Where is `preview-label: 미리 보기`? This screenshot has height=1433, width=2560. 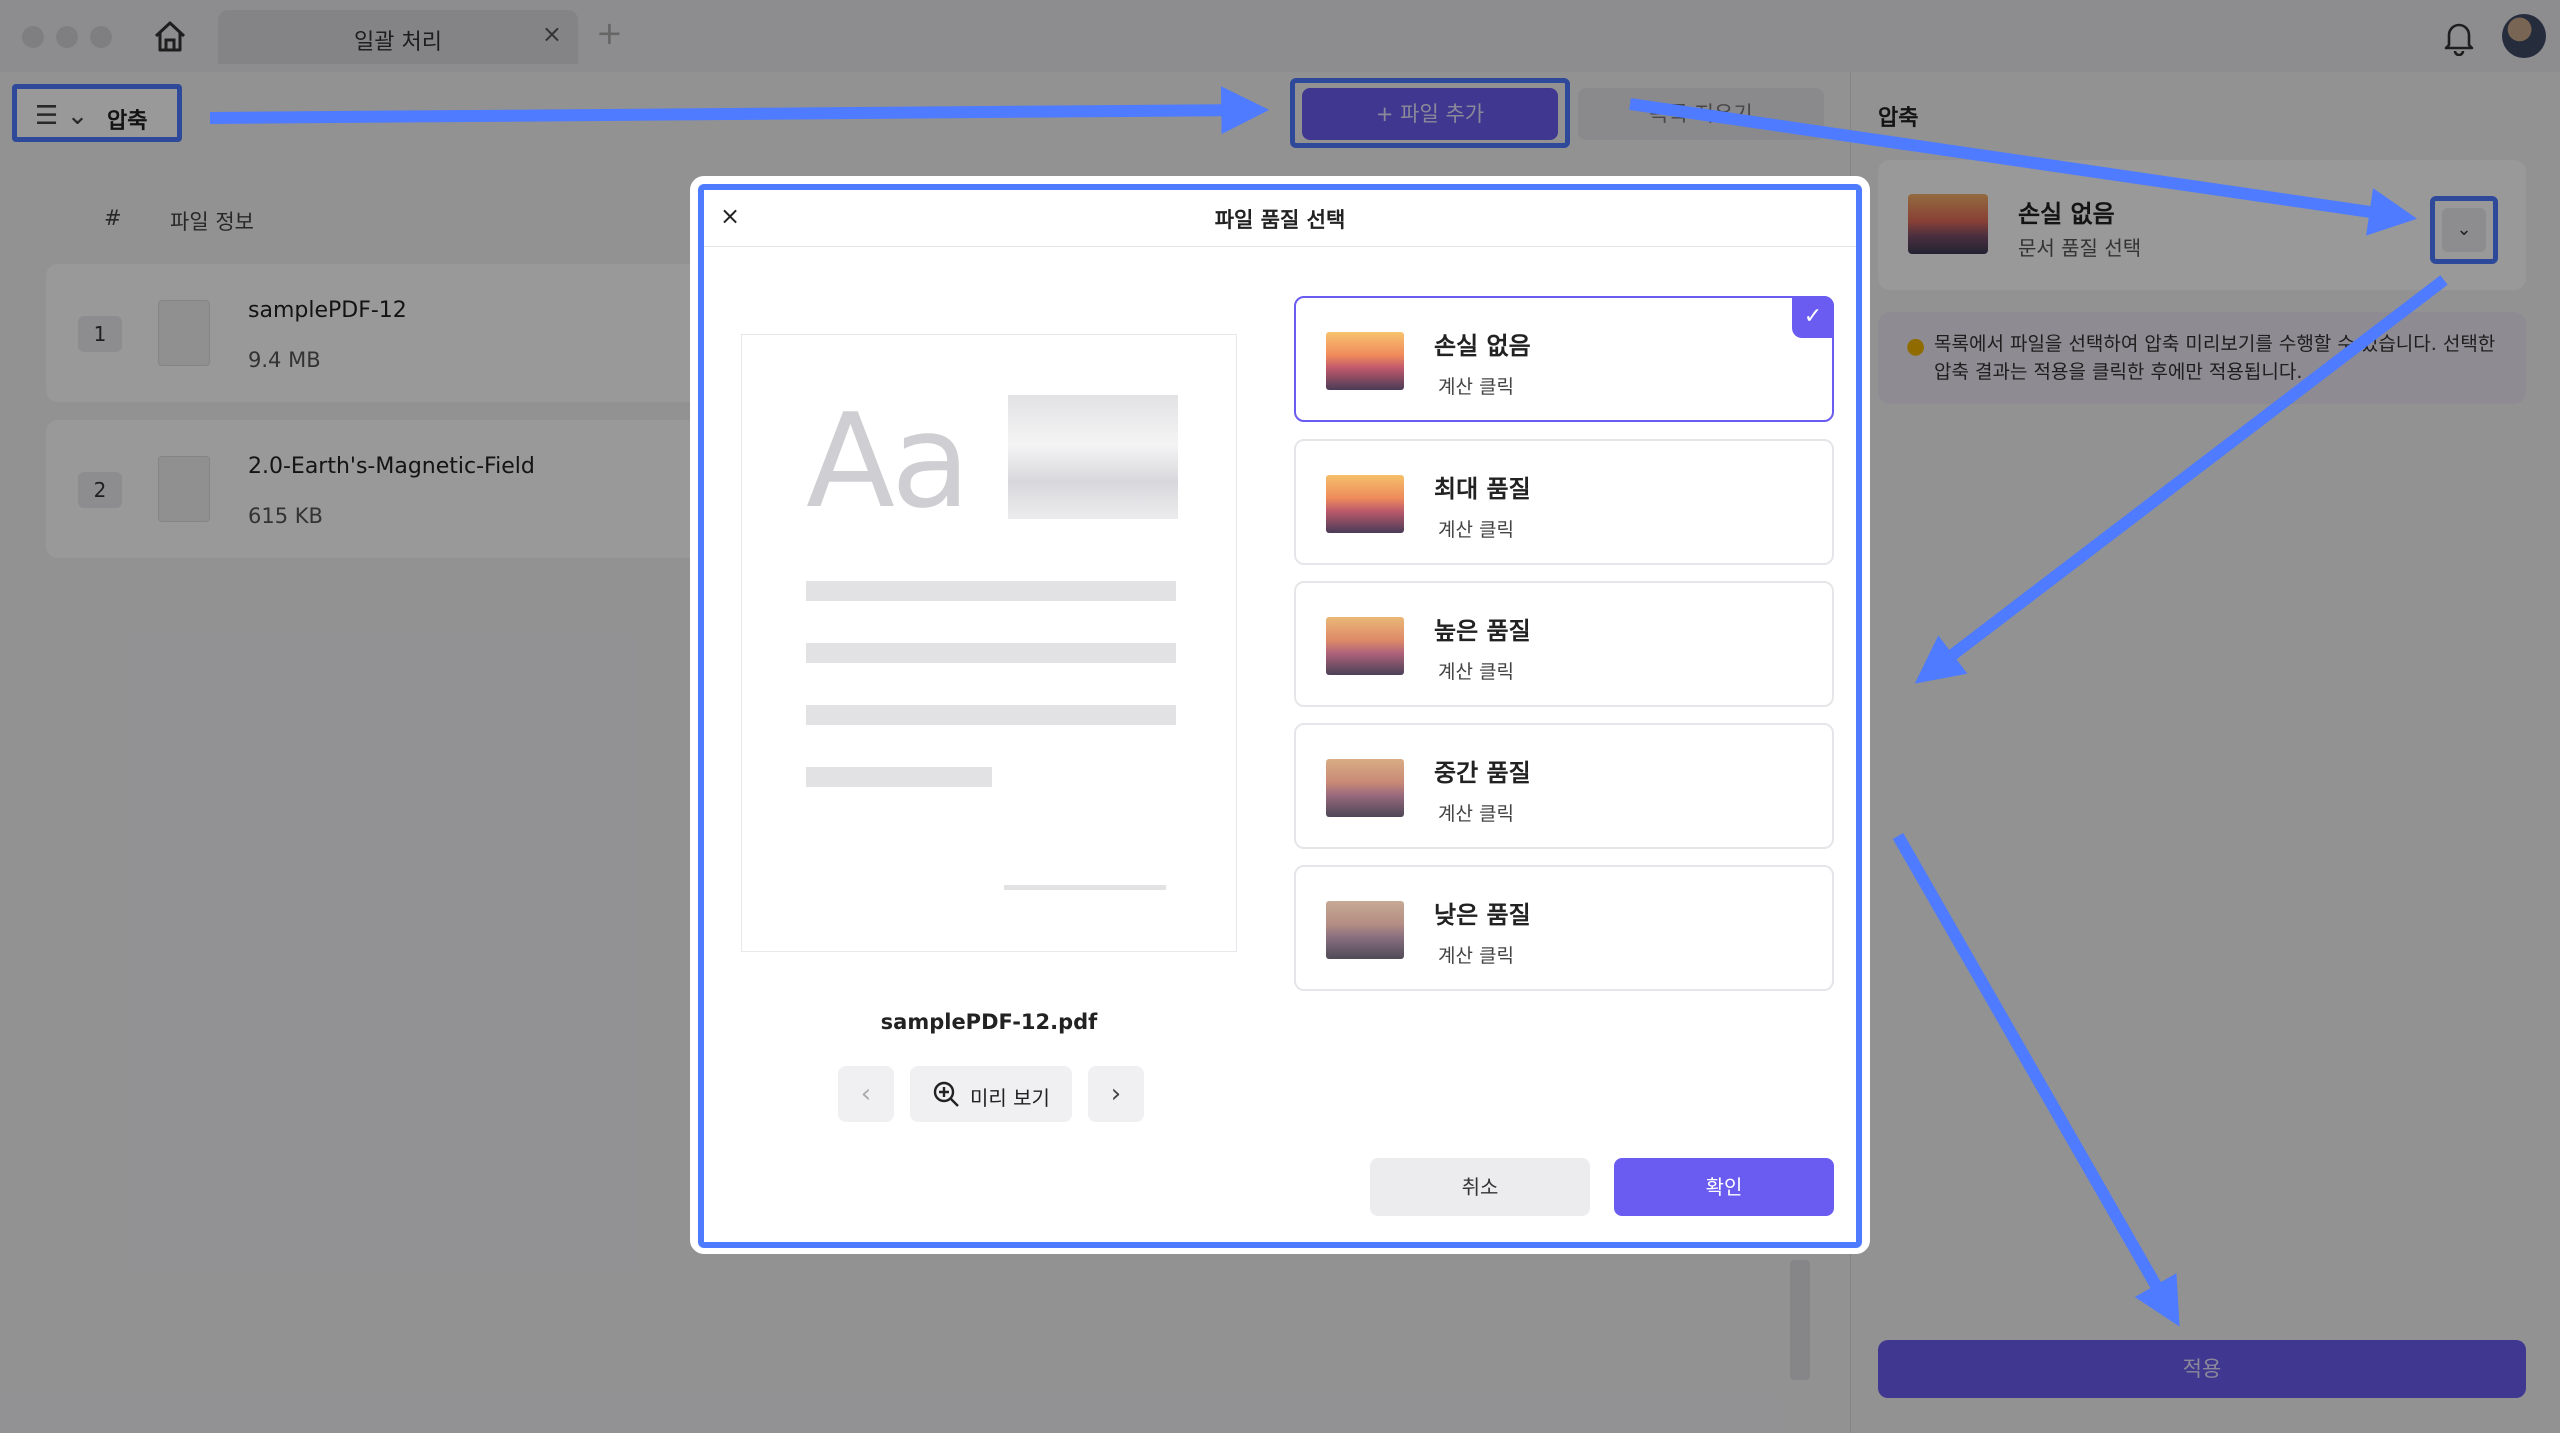
preview-label: 미리 보기 is located at coordinates (1010, 1098).